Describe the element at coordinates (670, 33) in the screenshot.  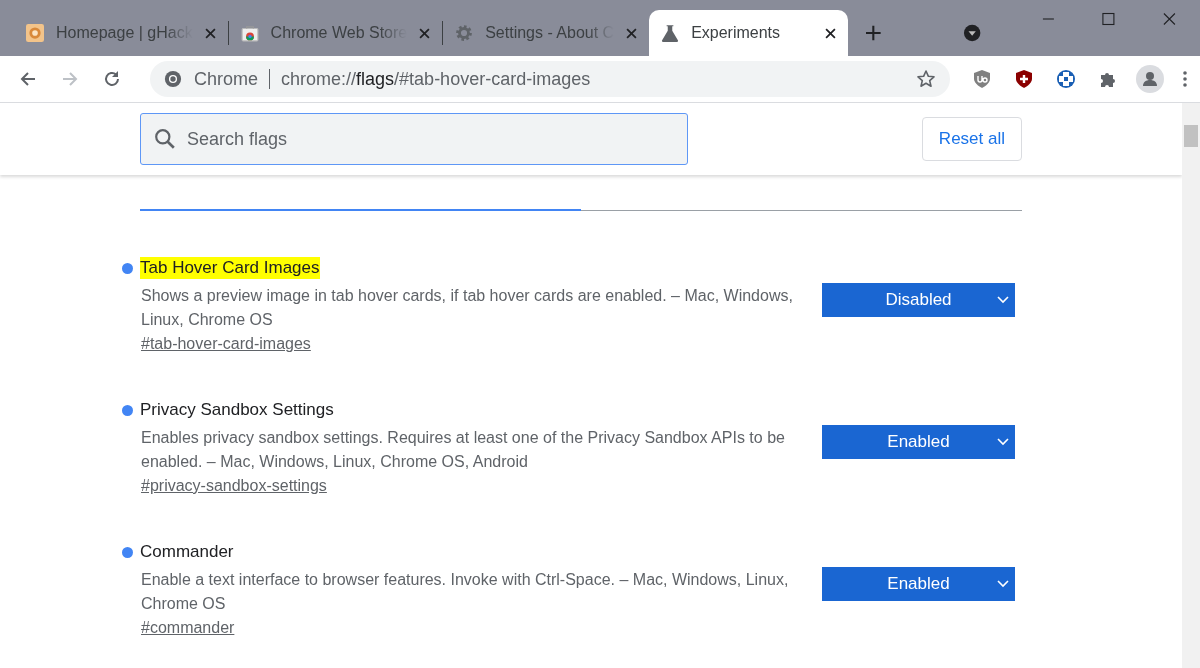
I see `flask-icon` at that location.